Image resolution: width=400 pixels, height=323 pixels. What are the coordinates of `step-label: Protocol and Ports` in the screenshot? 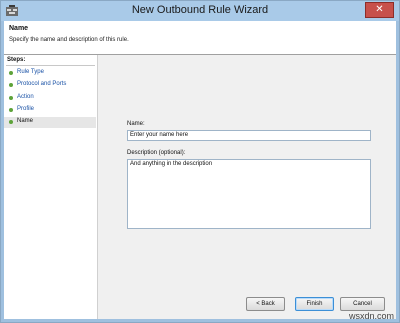 It's located at (42, 84).